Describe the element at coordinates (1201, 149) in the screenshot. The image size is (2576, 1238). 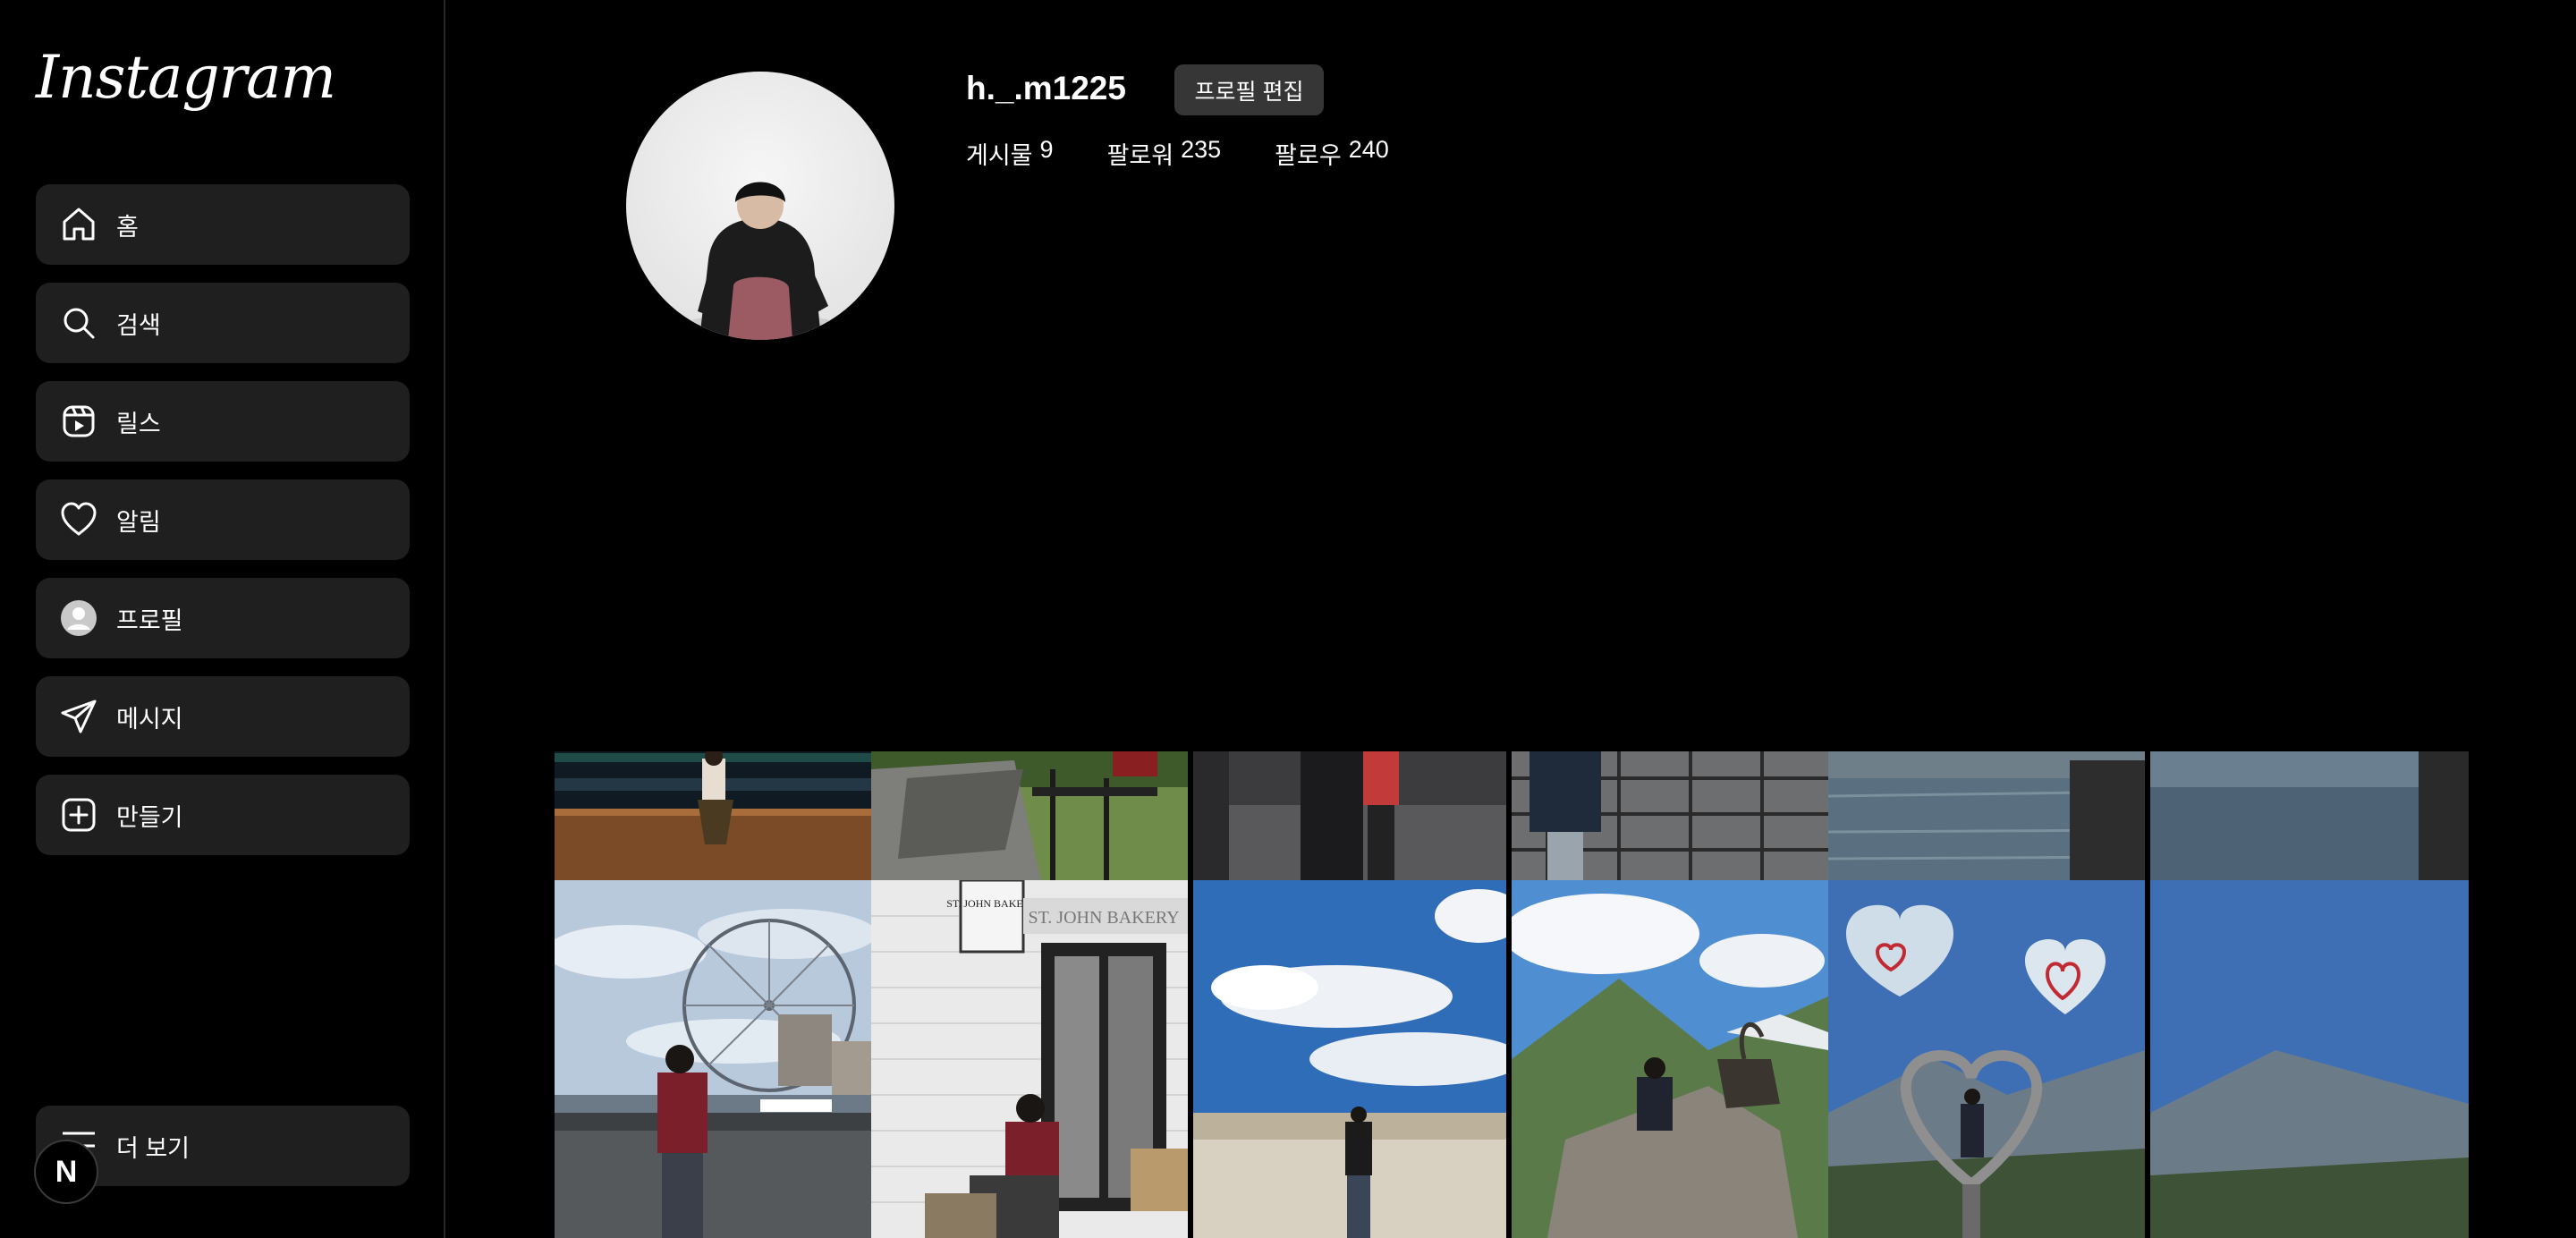
I see `stat-value: 235` at that location.